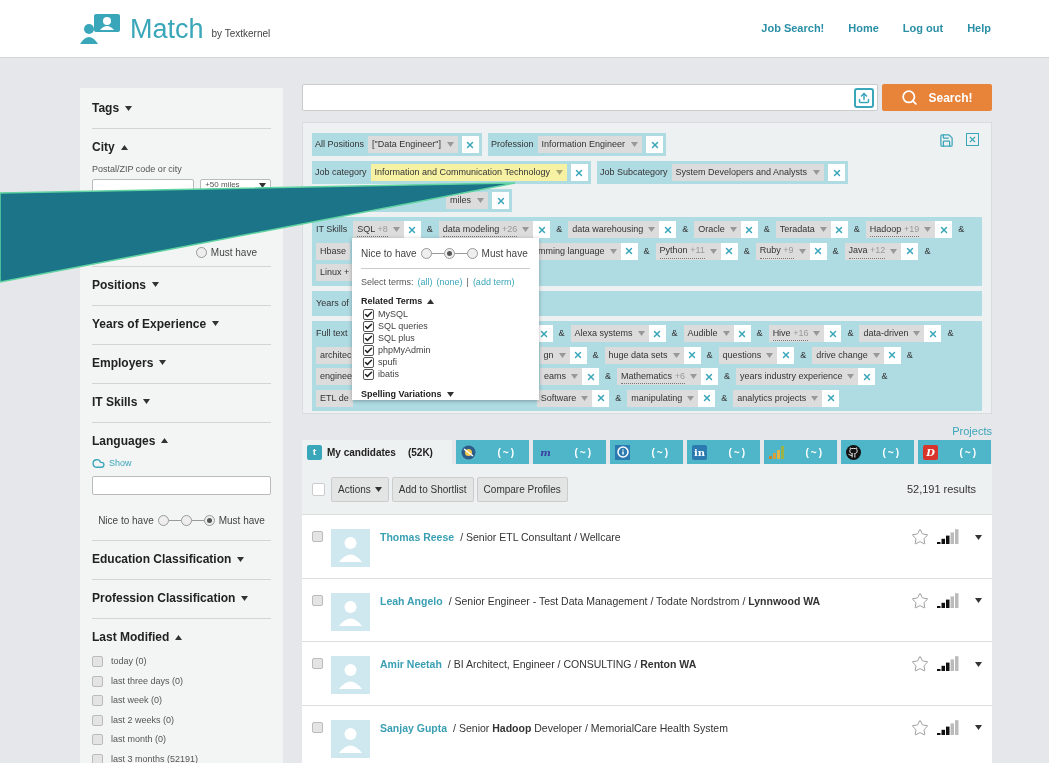 This screenshot has height=763, width=1049. What do you see at coordinates (569, 452) in the screenshot?
I see `source-tab: m (~)` at bounding box center [569, 452].